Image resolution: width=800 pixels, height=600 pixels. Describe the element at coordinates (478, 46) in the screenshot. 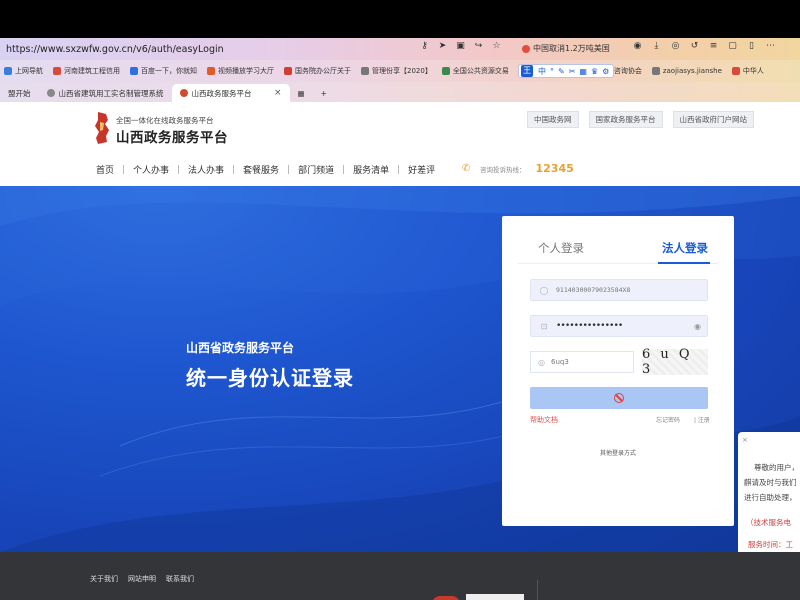

I see `forward-icon: ↪` at that location.